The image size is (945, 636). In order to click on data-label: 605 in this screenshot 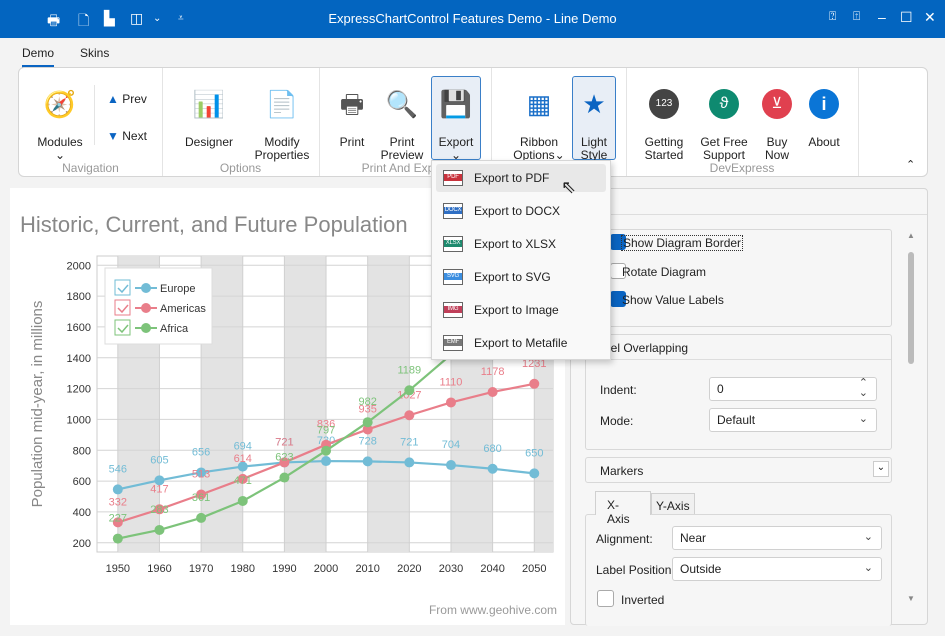, I will do `click(159, 460)`.